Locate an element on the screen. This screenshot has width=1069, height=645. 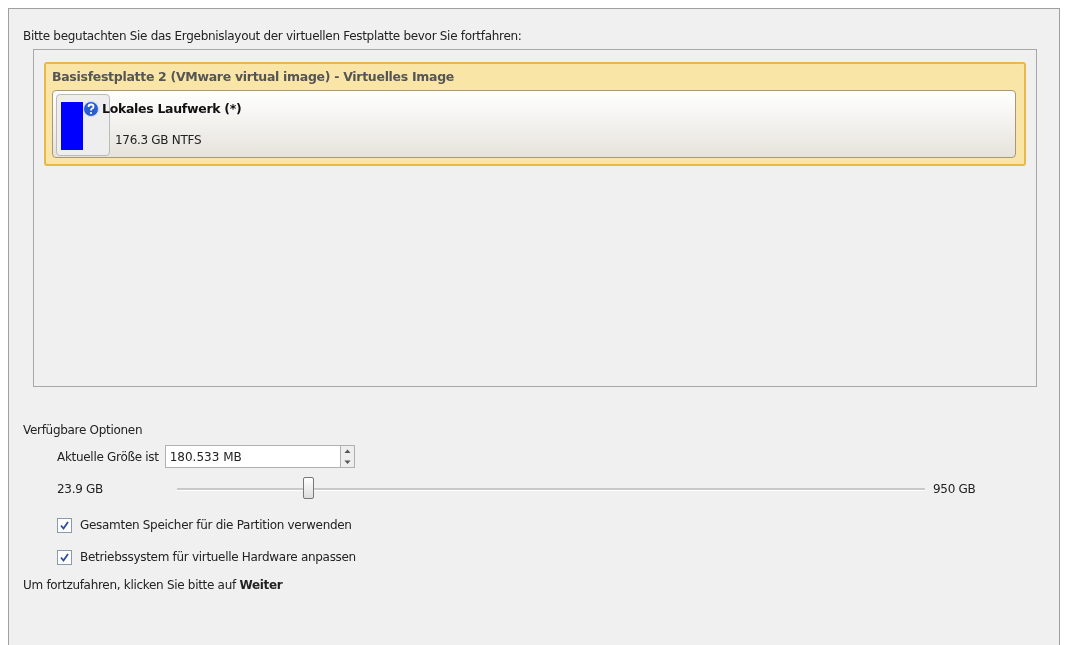
min-label: 23.9 GB is located at coordinates (80, 489).